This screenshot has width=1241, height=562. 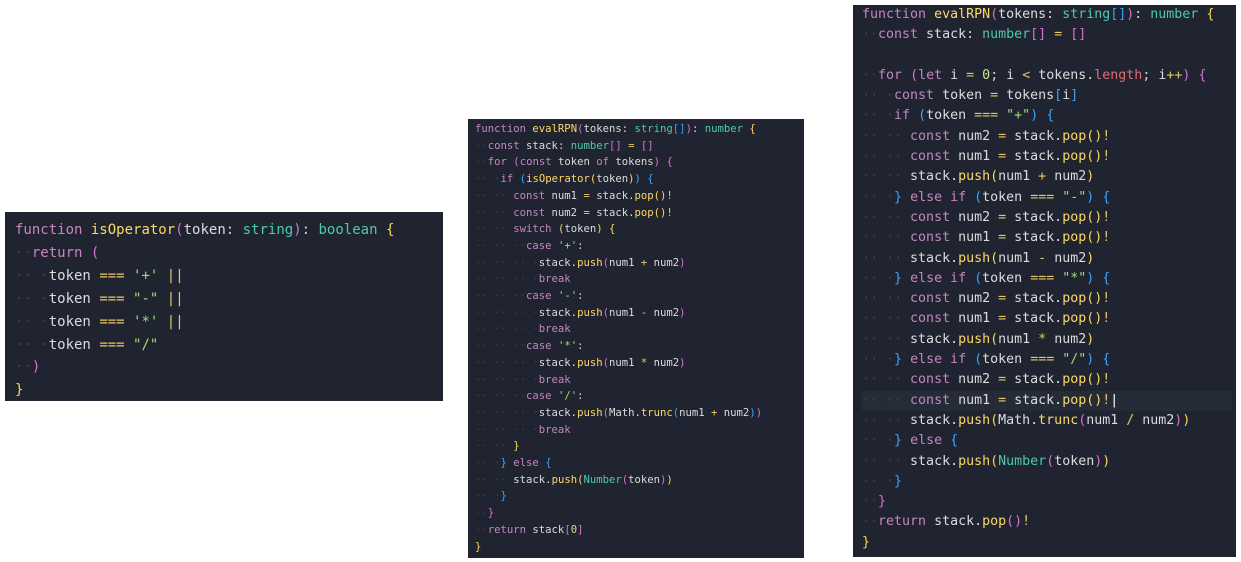 I want to click on code-line: ·· ·· ·· ·stack.push(num1 - num2), so click(x=639, y=313).